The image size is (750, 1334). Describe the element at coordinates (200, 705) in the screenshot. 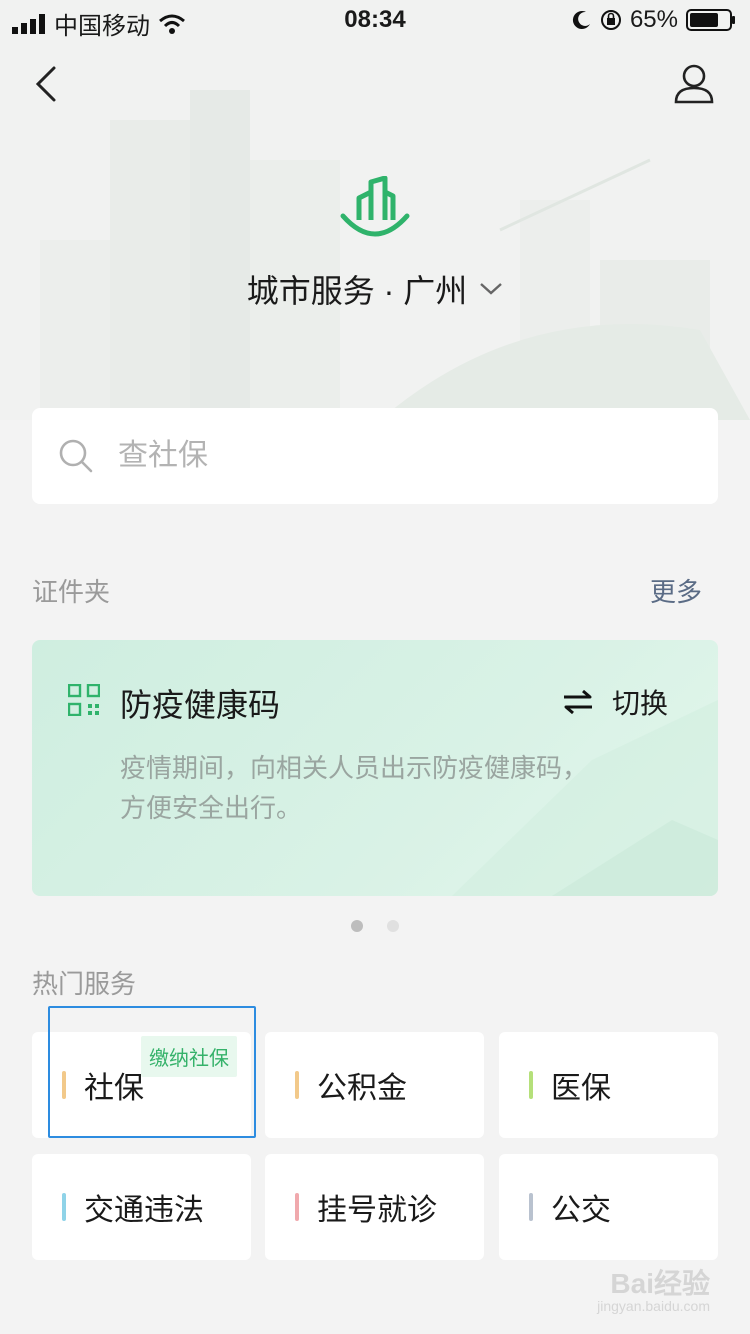

I see `health-code-title: 防疫健康码` at that location.